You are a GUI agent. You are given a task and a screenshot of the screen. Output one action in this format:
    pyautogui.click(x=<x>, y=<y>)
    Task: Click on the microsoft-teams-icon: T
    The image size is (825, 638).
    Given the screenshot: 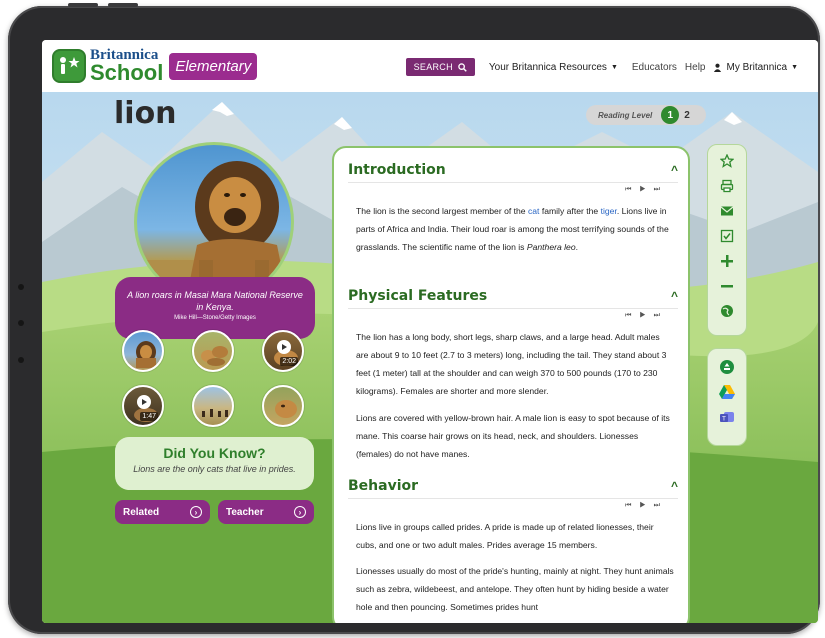 What is the action you would take?
    pyautogui.click(x=727, y=417)
    